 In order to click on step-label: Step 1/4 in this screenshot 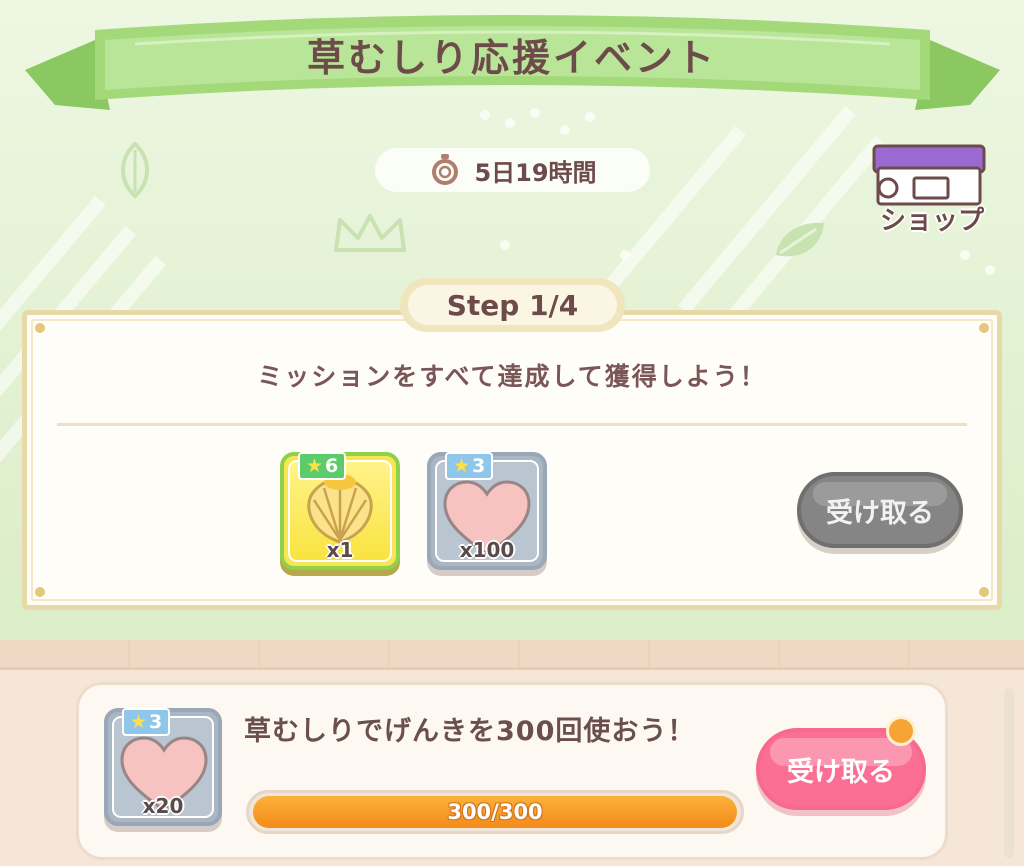, I will do `click(512, 305)`.